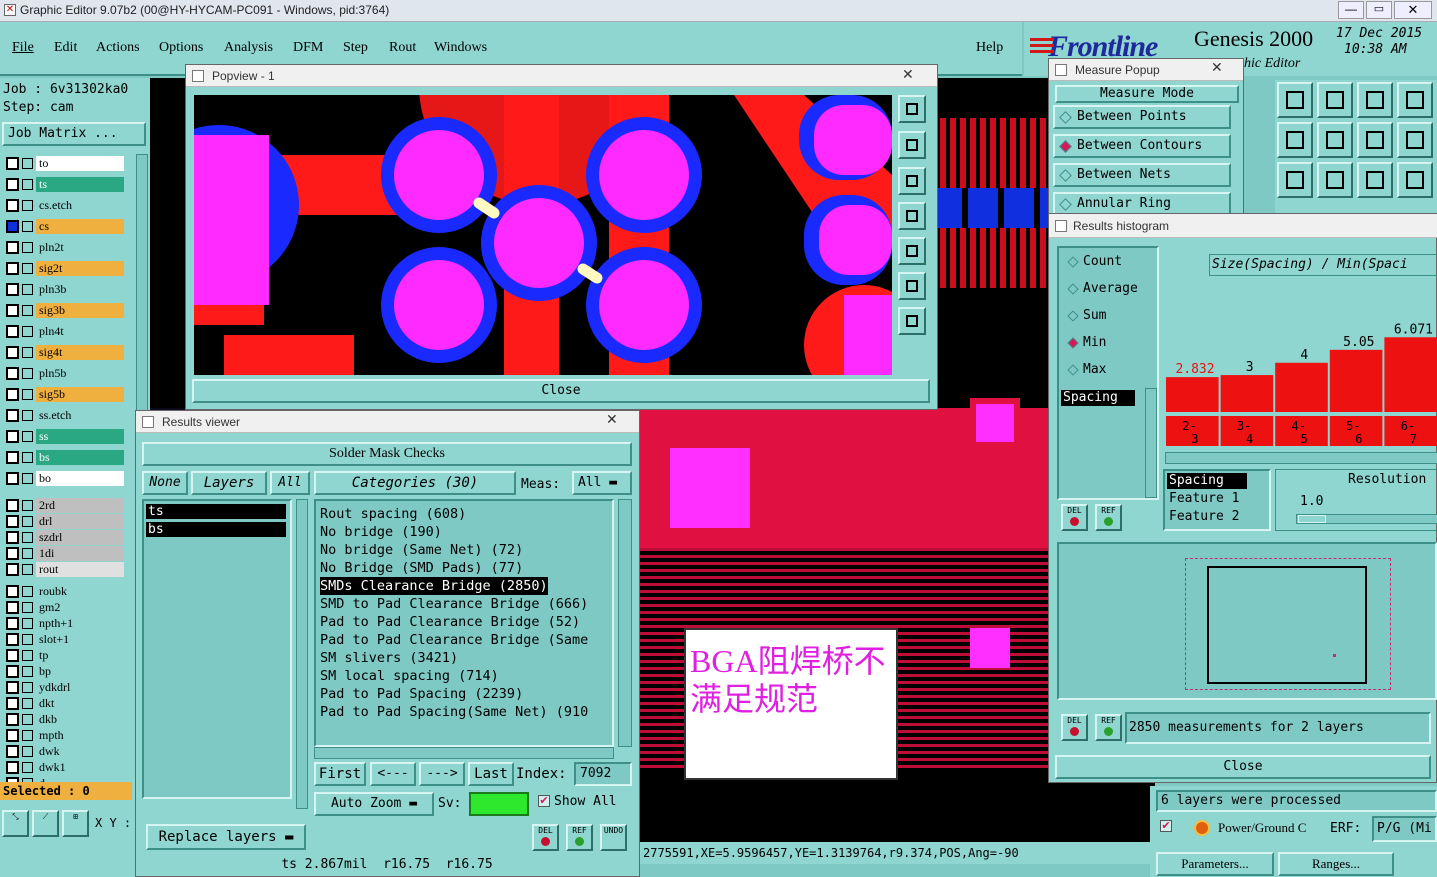 The image size is (1437, 877). What do you see at coordinates (389, 658) in the screenshot?
I see `category-item: SM slivers (3421)` at bounding box center [389, 658].